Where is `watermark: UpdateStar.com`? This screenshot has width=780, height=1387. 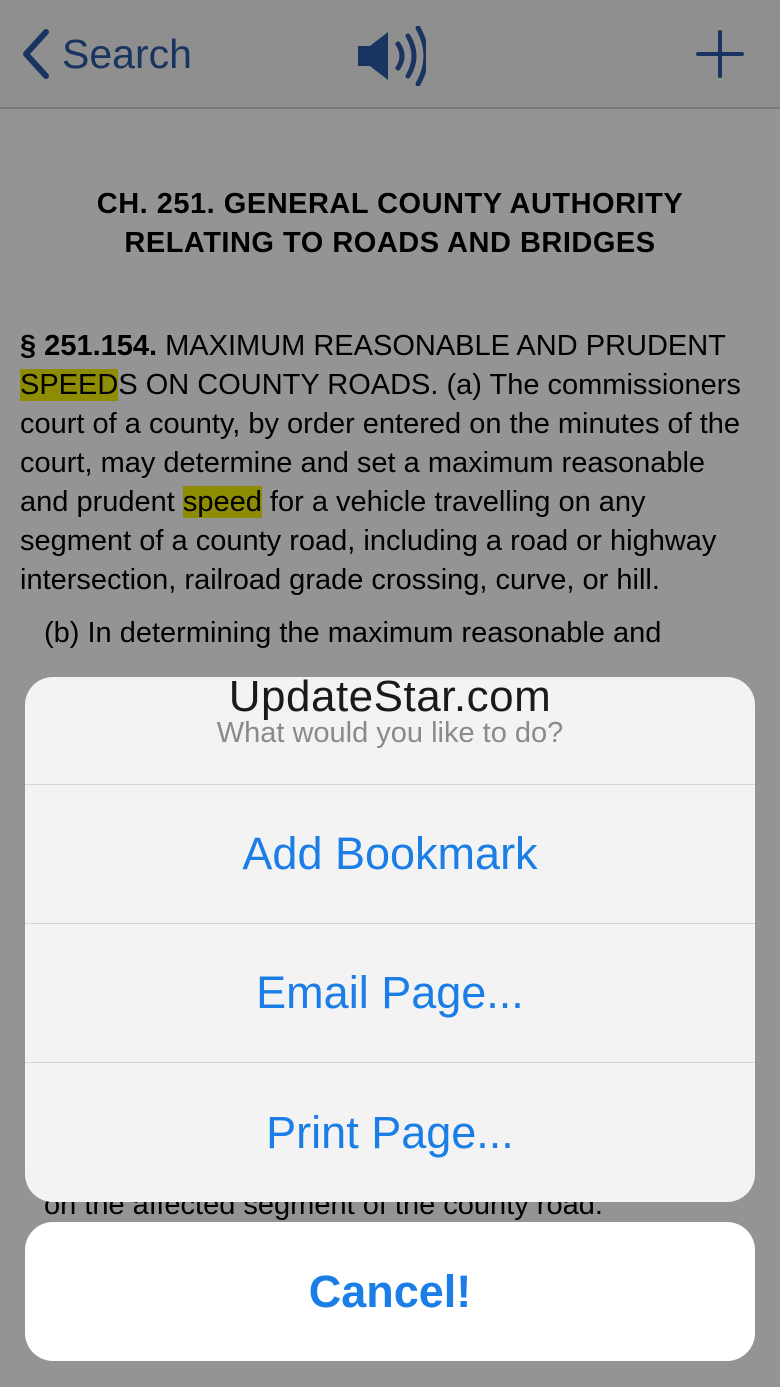
watermark: UpdateStar.com is located at coordinates (390, 696).